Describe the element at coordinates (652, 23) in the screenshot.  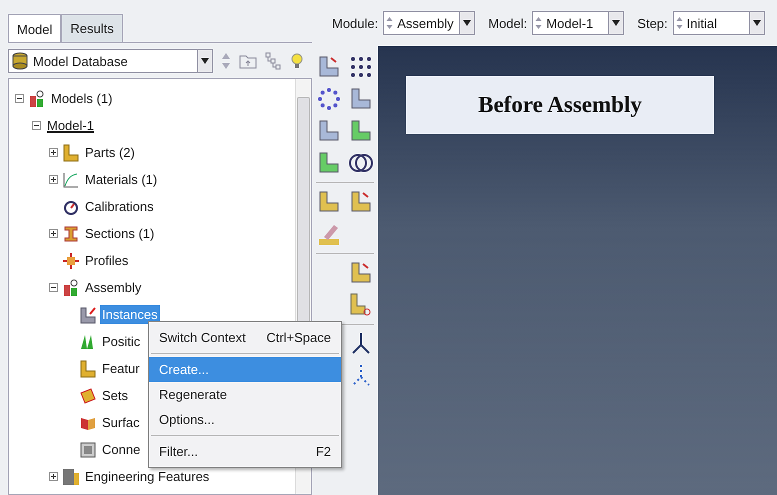
I see `combo-label: Step:` at that location.